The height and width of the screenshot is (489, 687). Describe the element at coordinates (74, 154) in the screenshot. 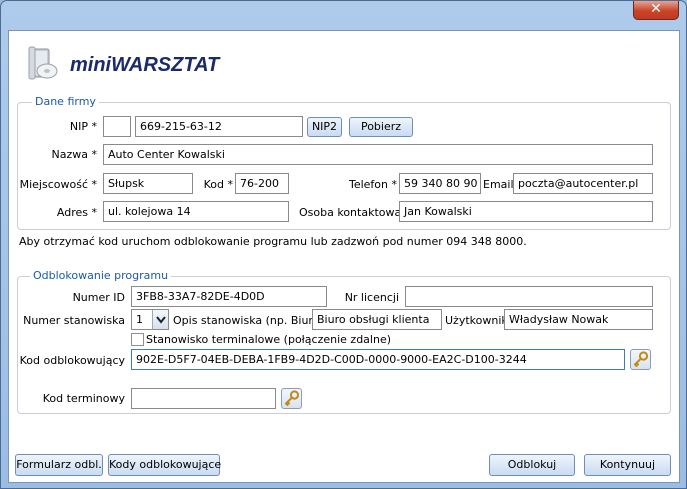

I see `name-label: Nazwa *` at that location.